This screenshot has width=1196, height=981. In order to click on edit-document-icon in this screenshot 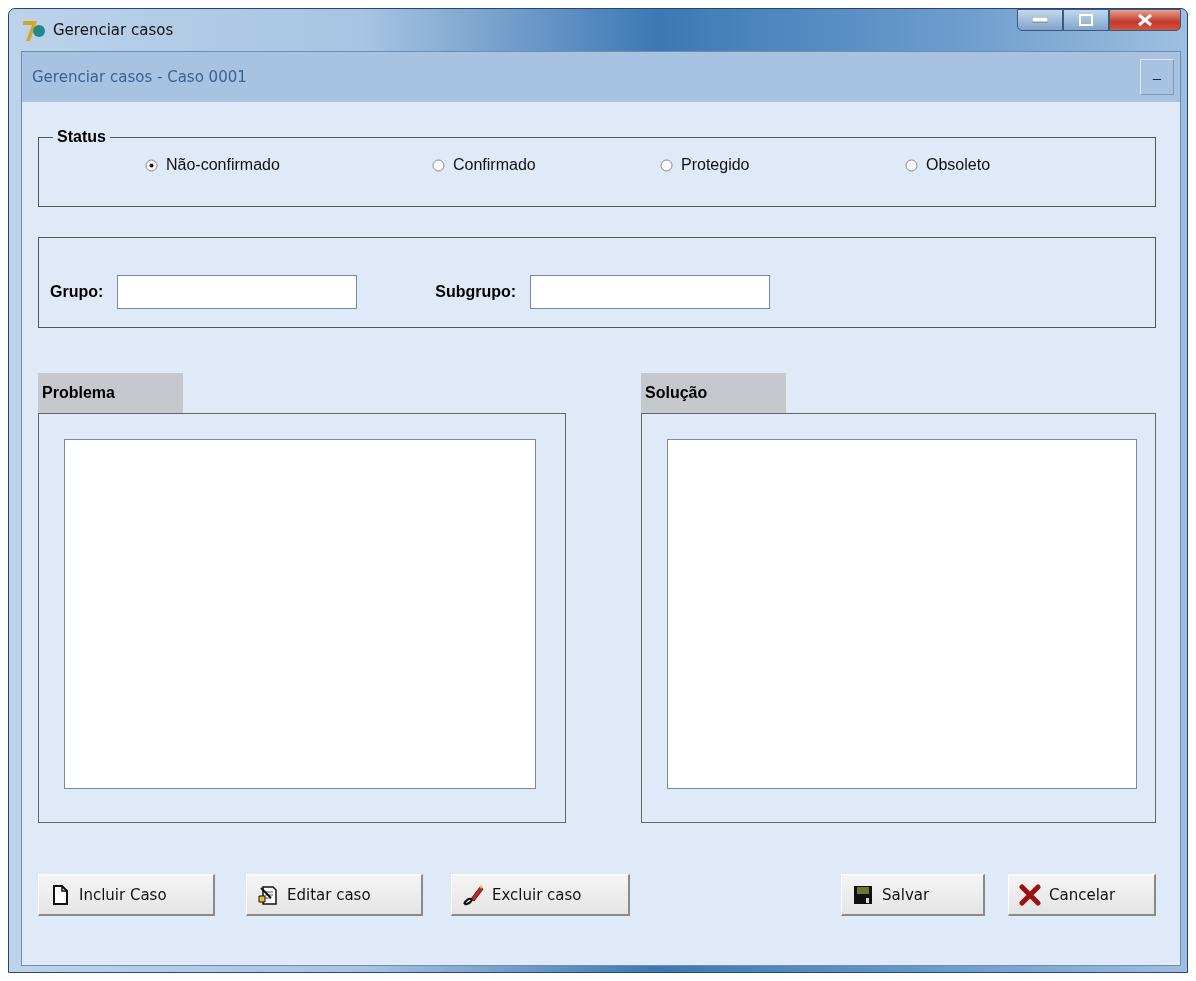, I will do `click(268, 894)`.